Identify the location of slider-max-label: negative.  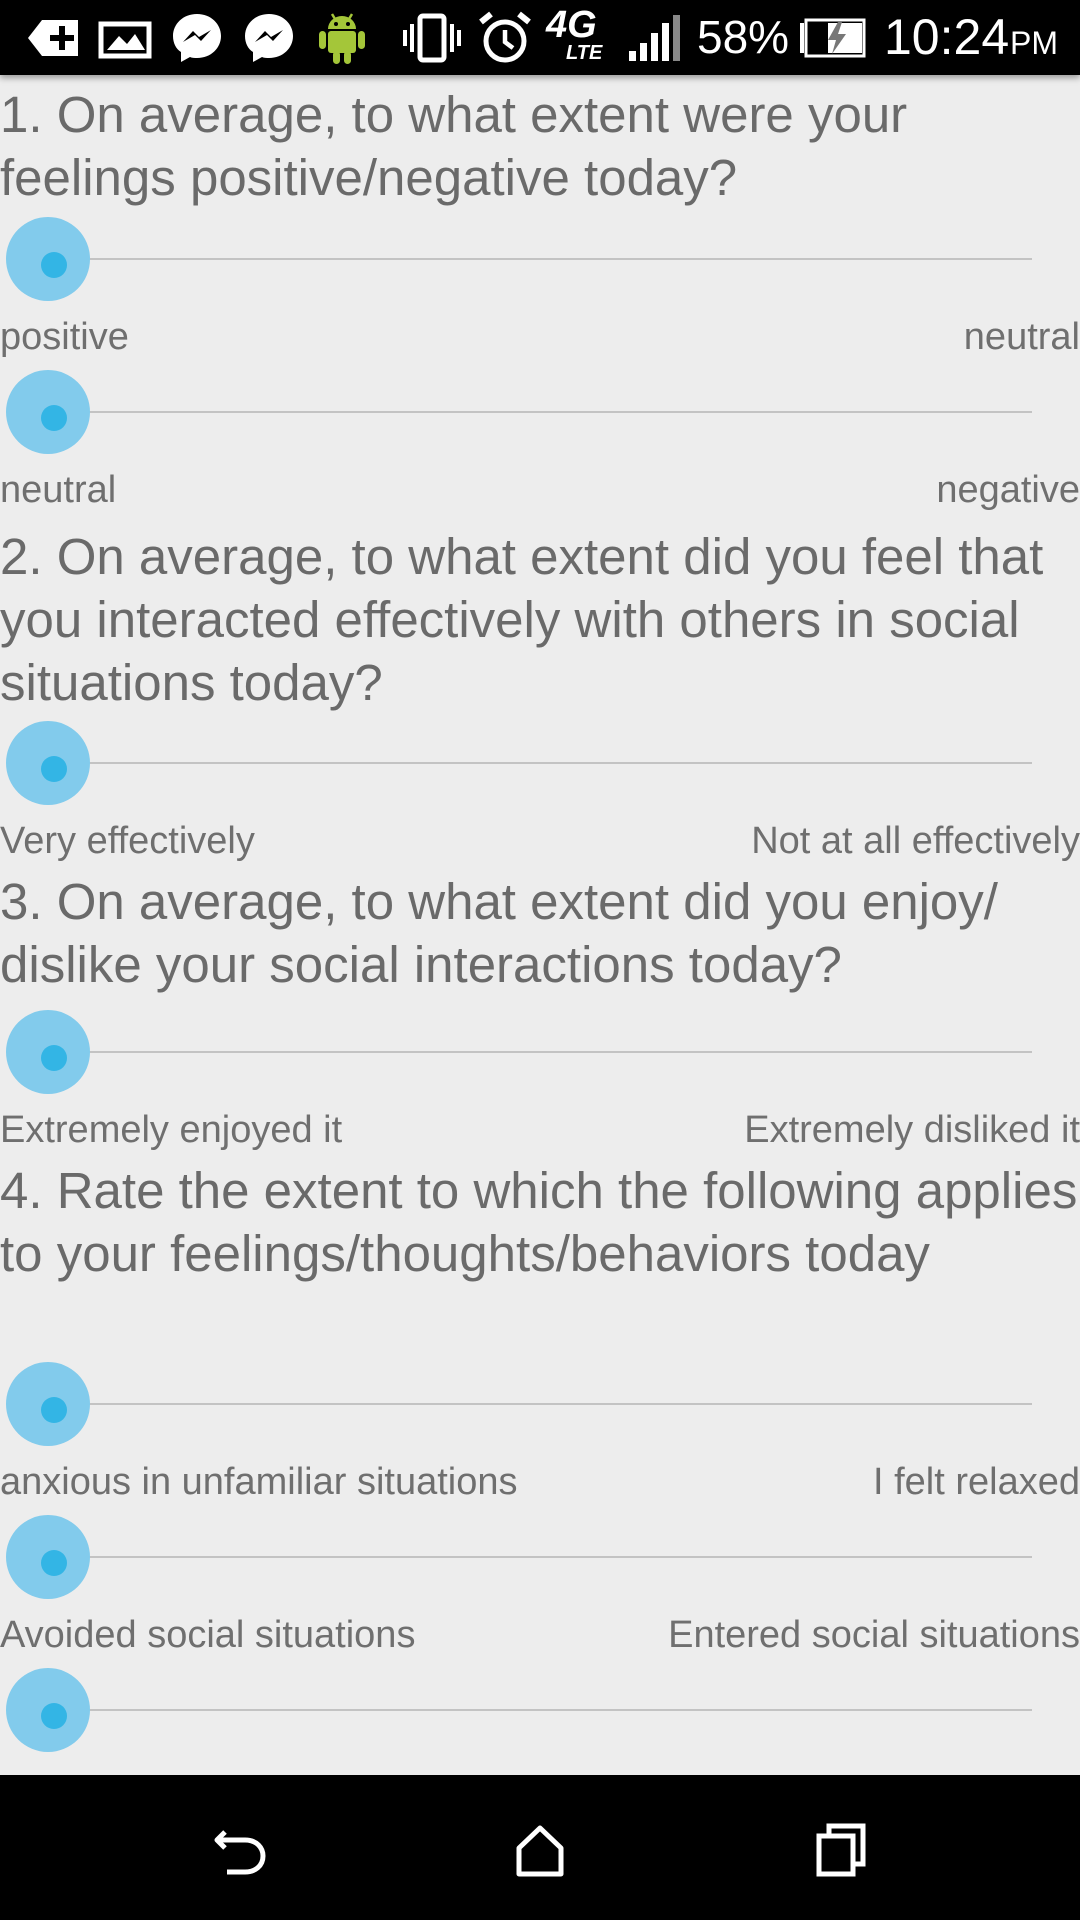
(1008, 490).